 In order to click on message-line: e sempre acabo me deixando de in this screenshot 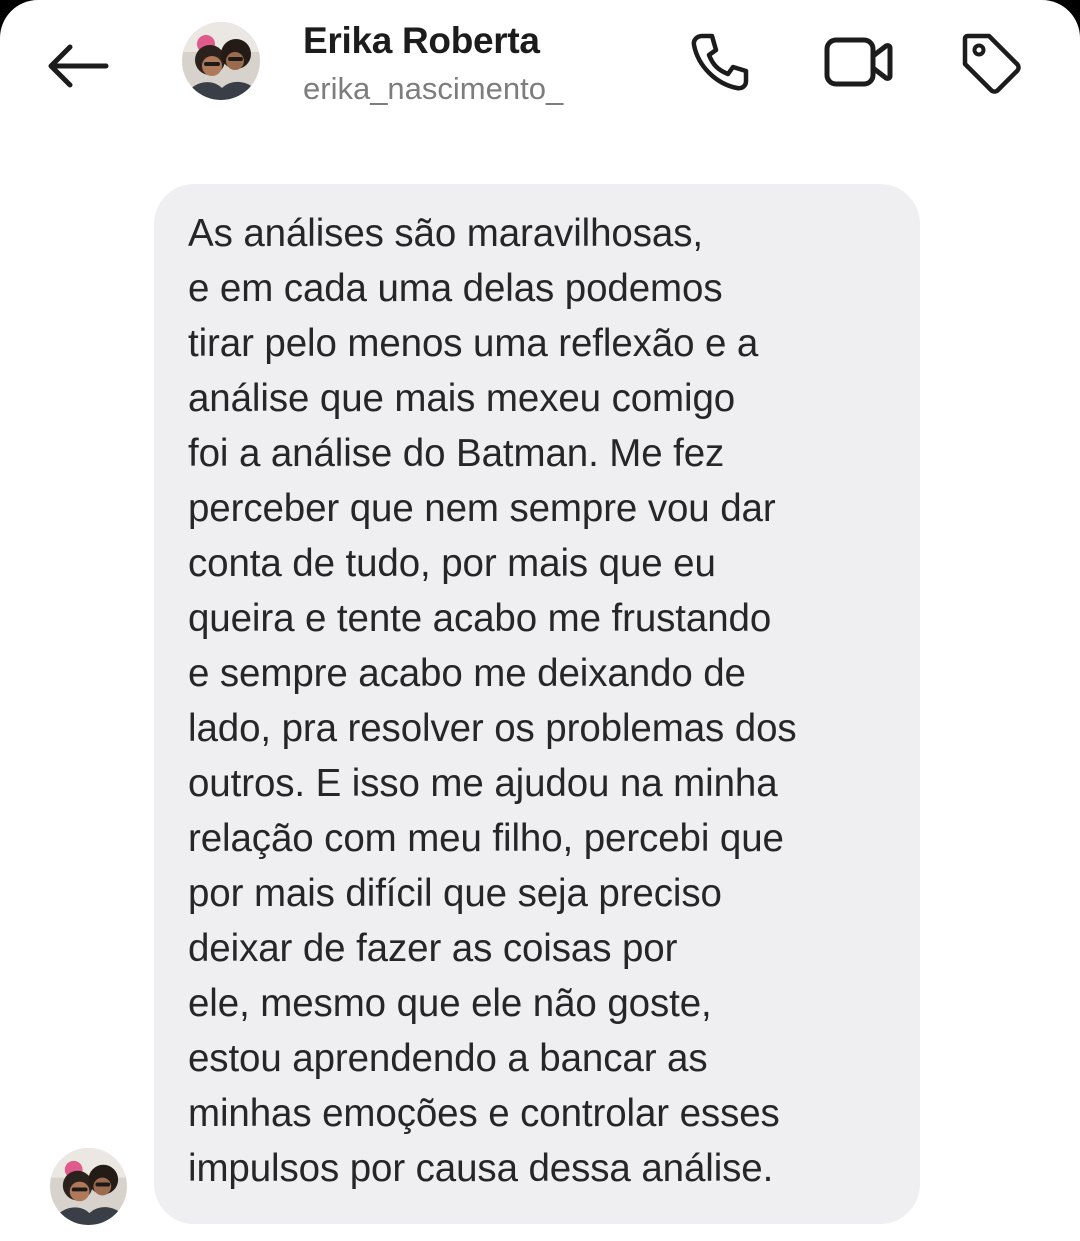, I will do `click(467, 673)`.